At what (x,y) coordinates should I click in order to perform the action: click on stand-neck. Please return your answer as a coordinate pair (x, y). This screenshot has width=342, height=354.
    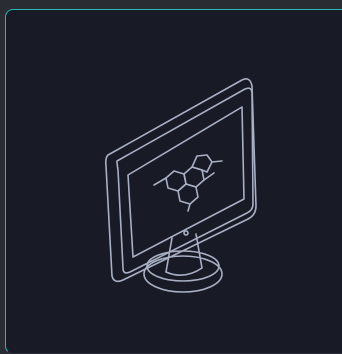
    Looking at the image, I should click on (184, 254).